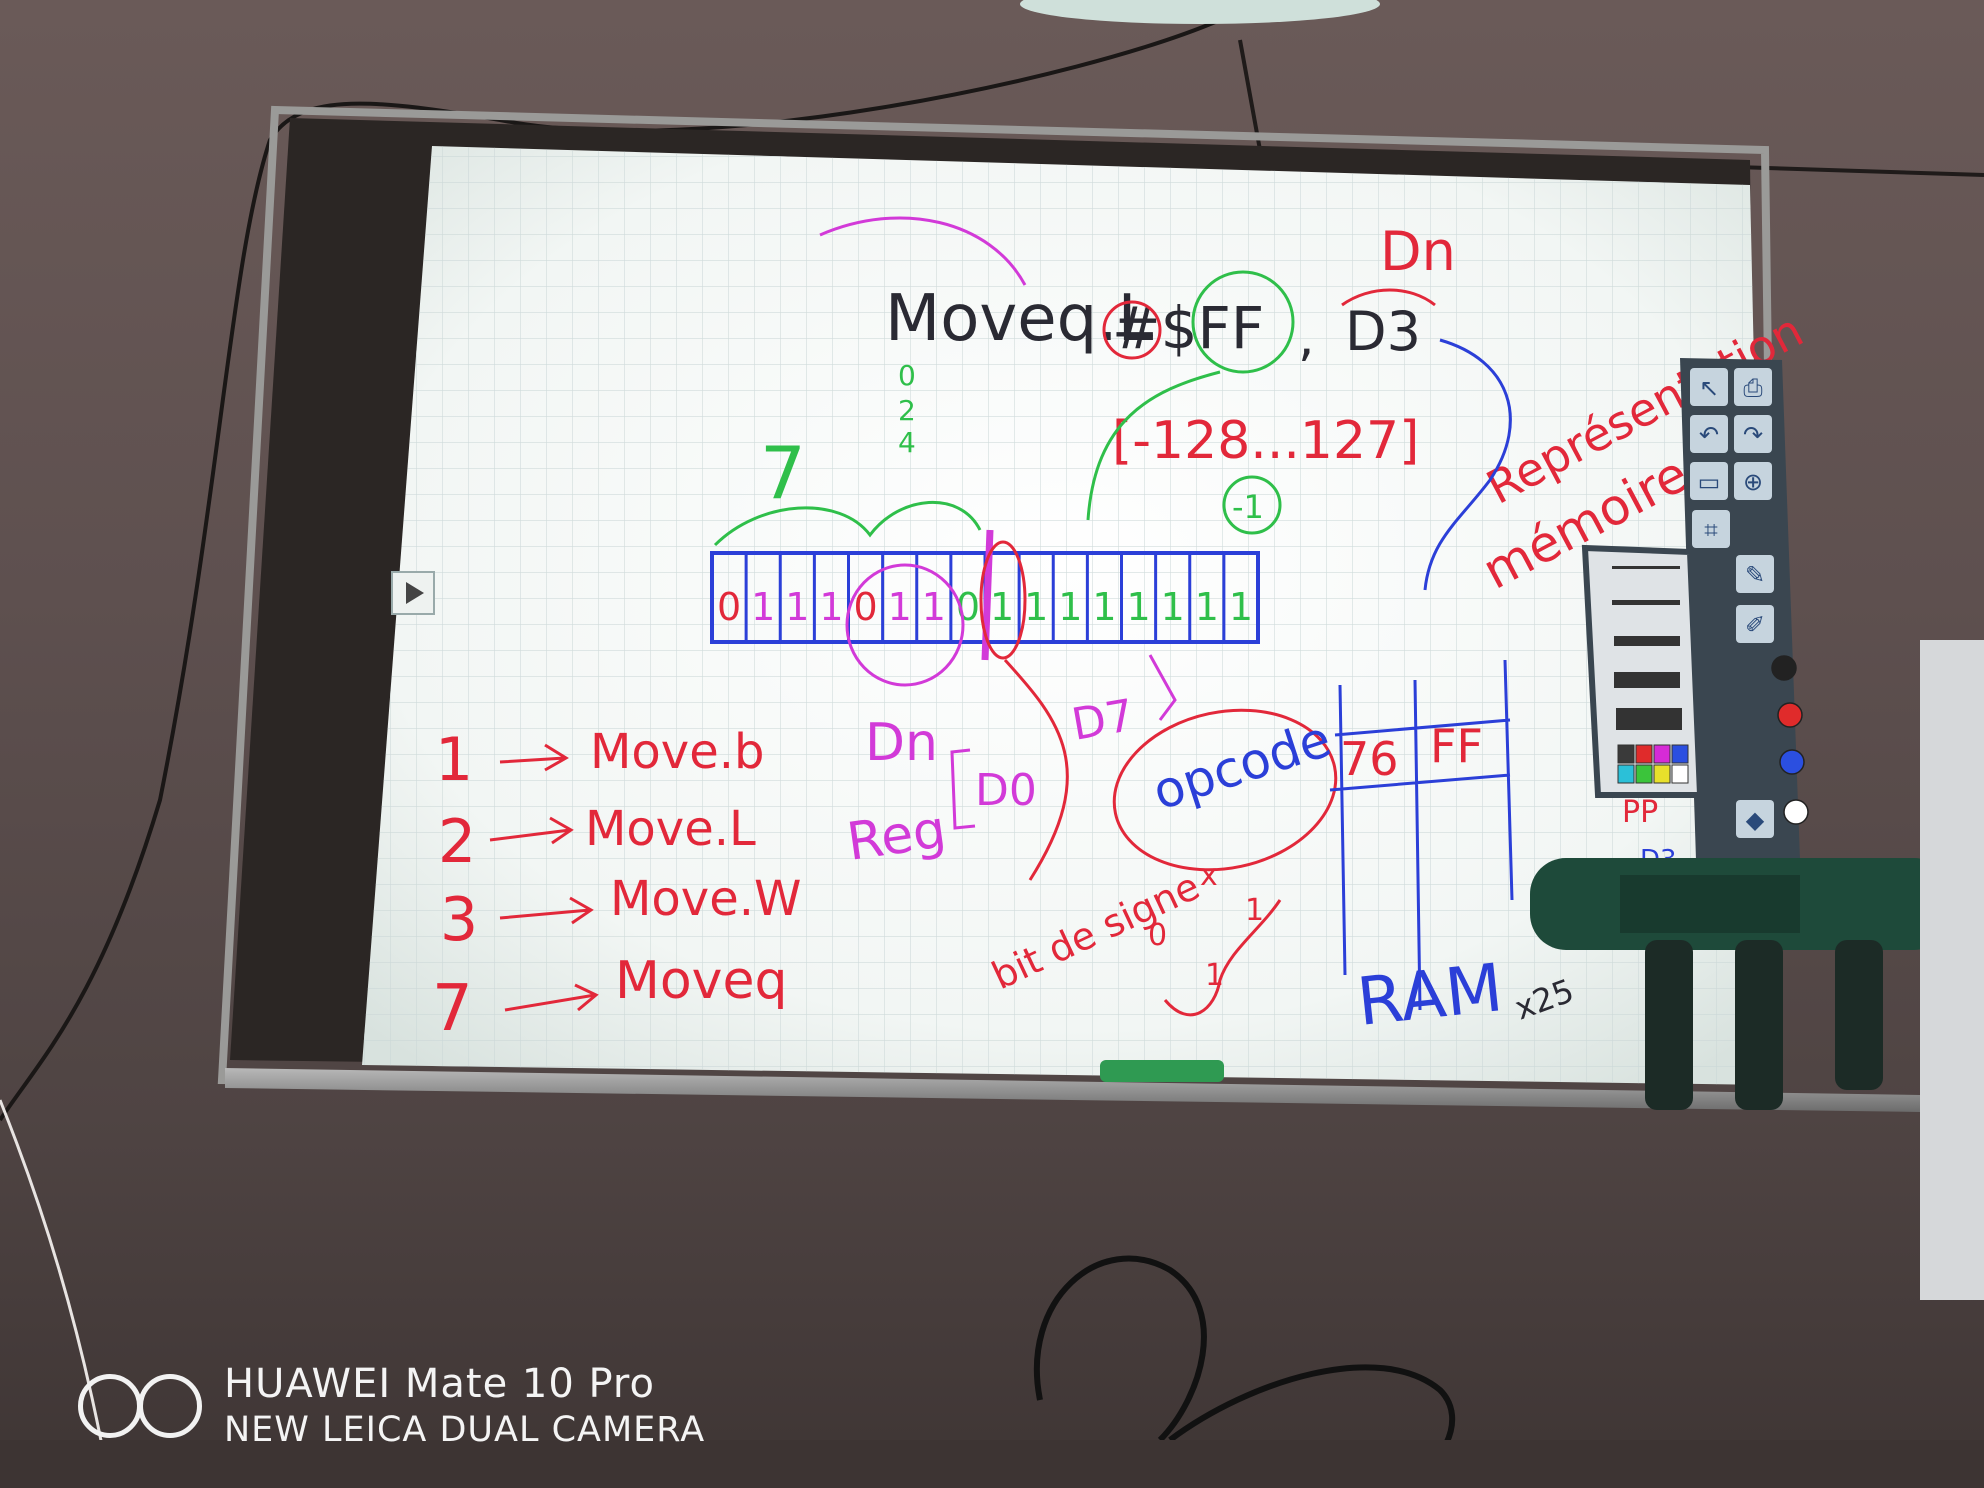  What do you see at coordinates (907, 375) in the screenshot?
I see `size-digit-0: 0` at bounding box center [907, 375].